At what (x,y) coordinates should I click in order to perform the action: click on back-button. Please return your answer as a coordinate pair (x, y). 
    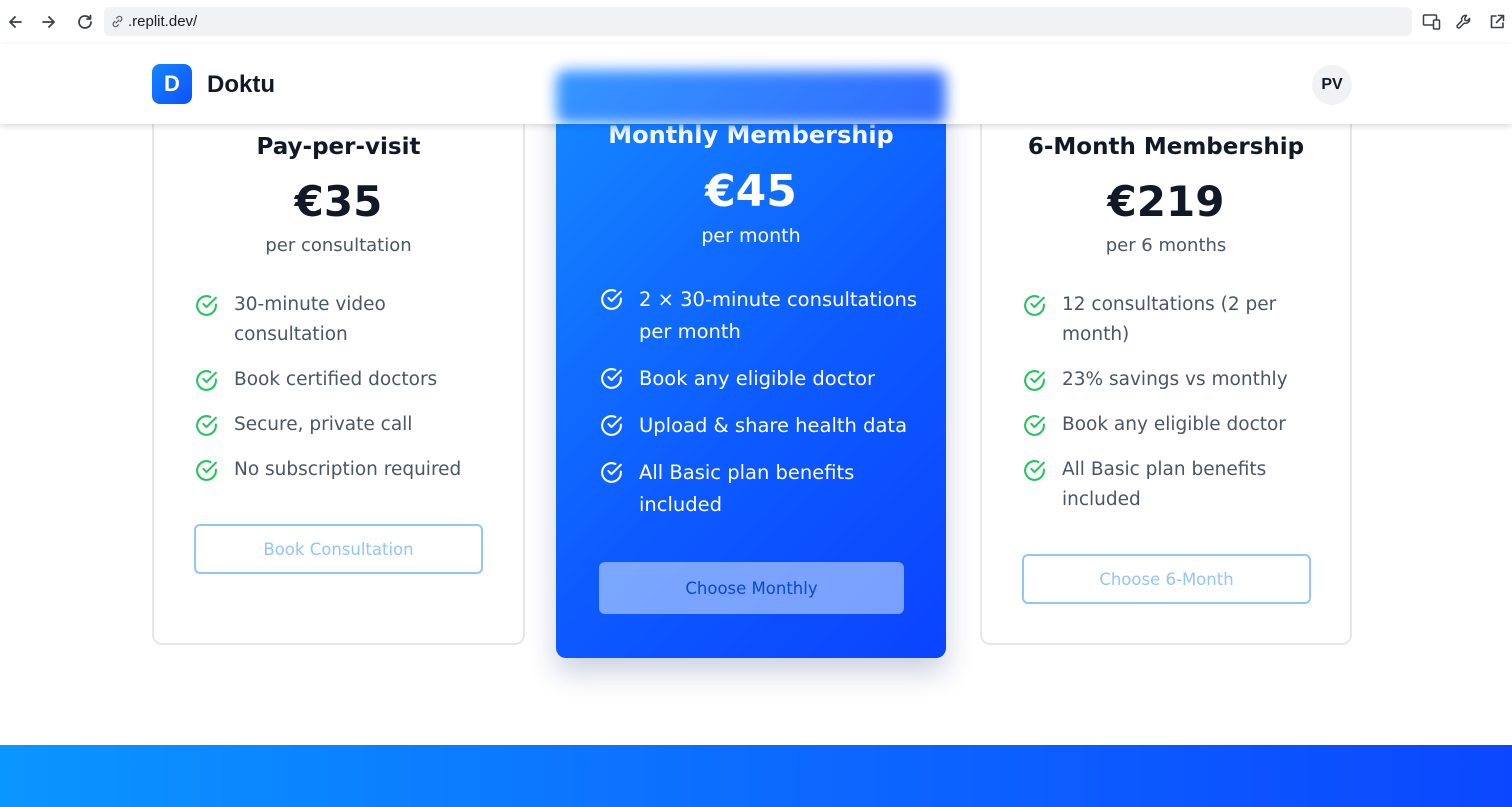
    Looking at the image, I should click on (15, 22).